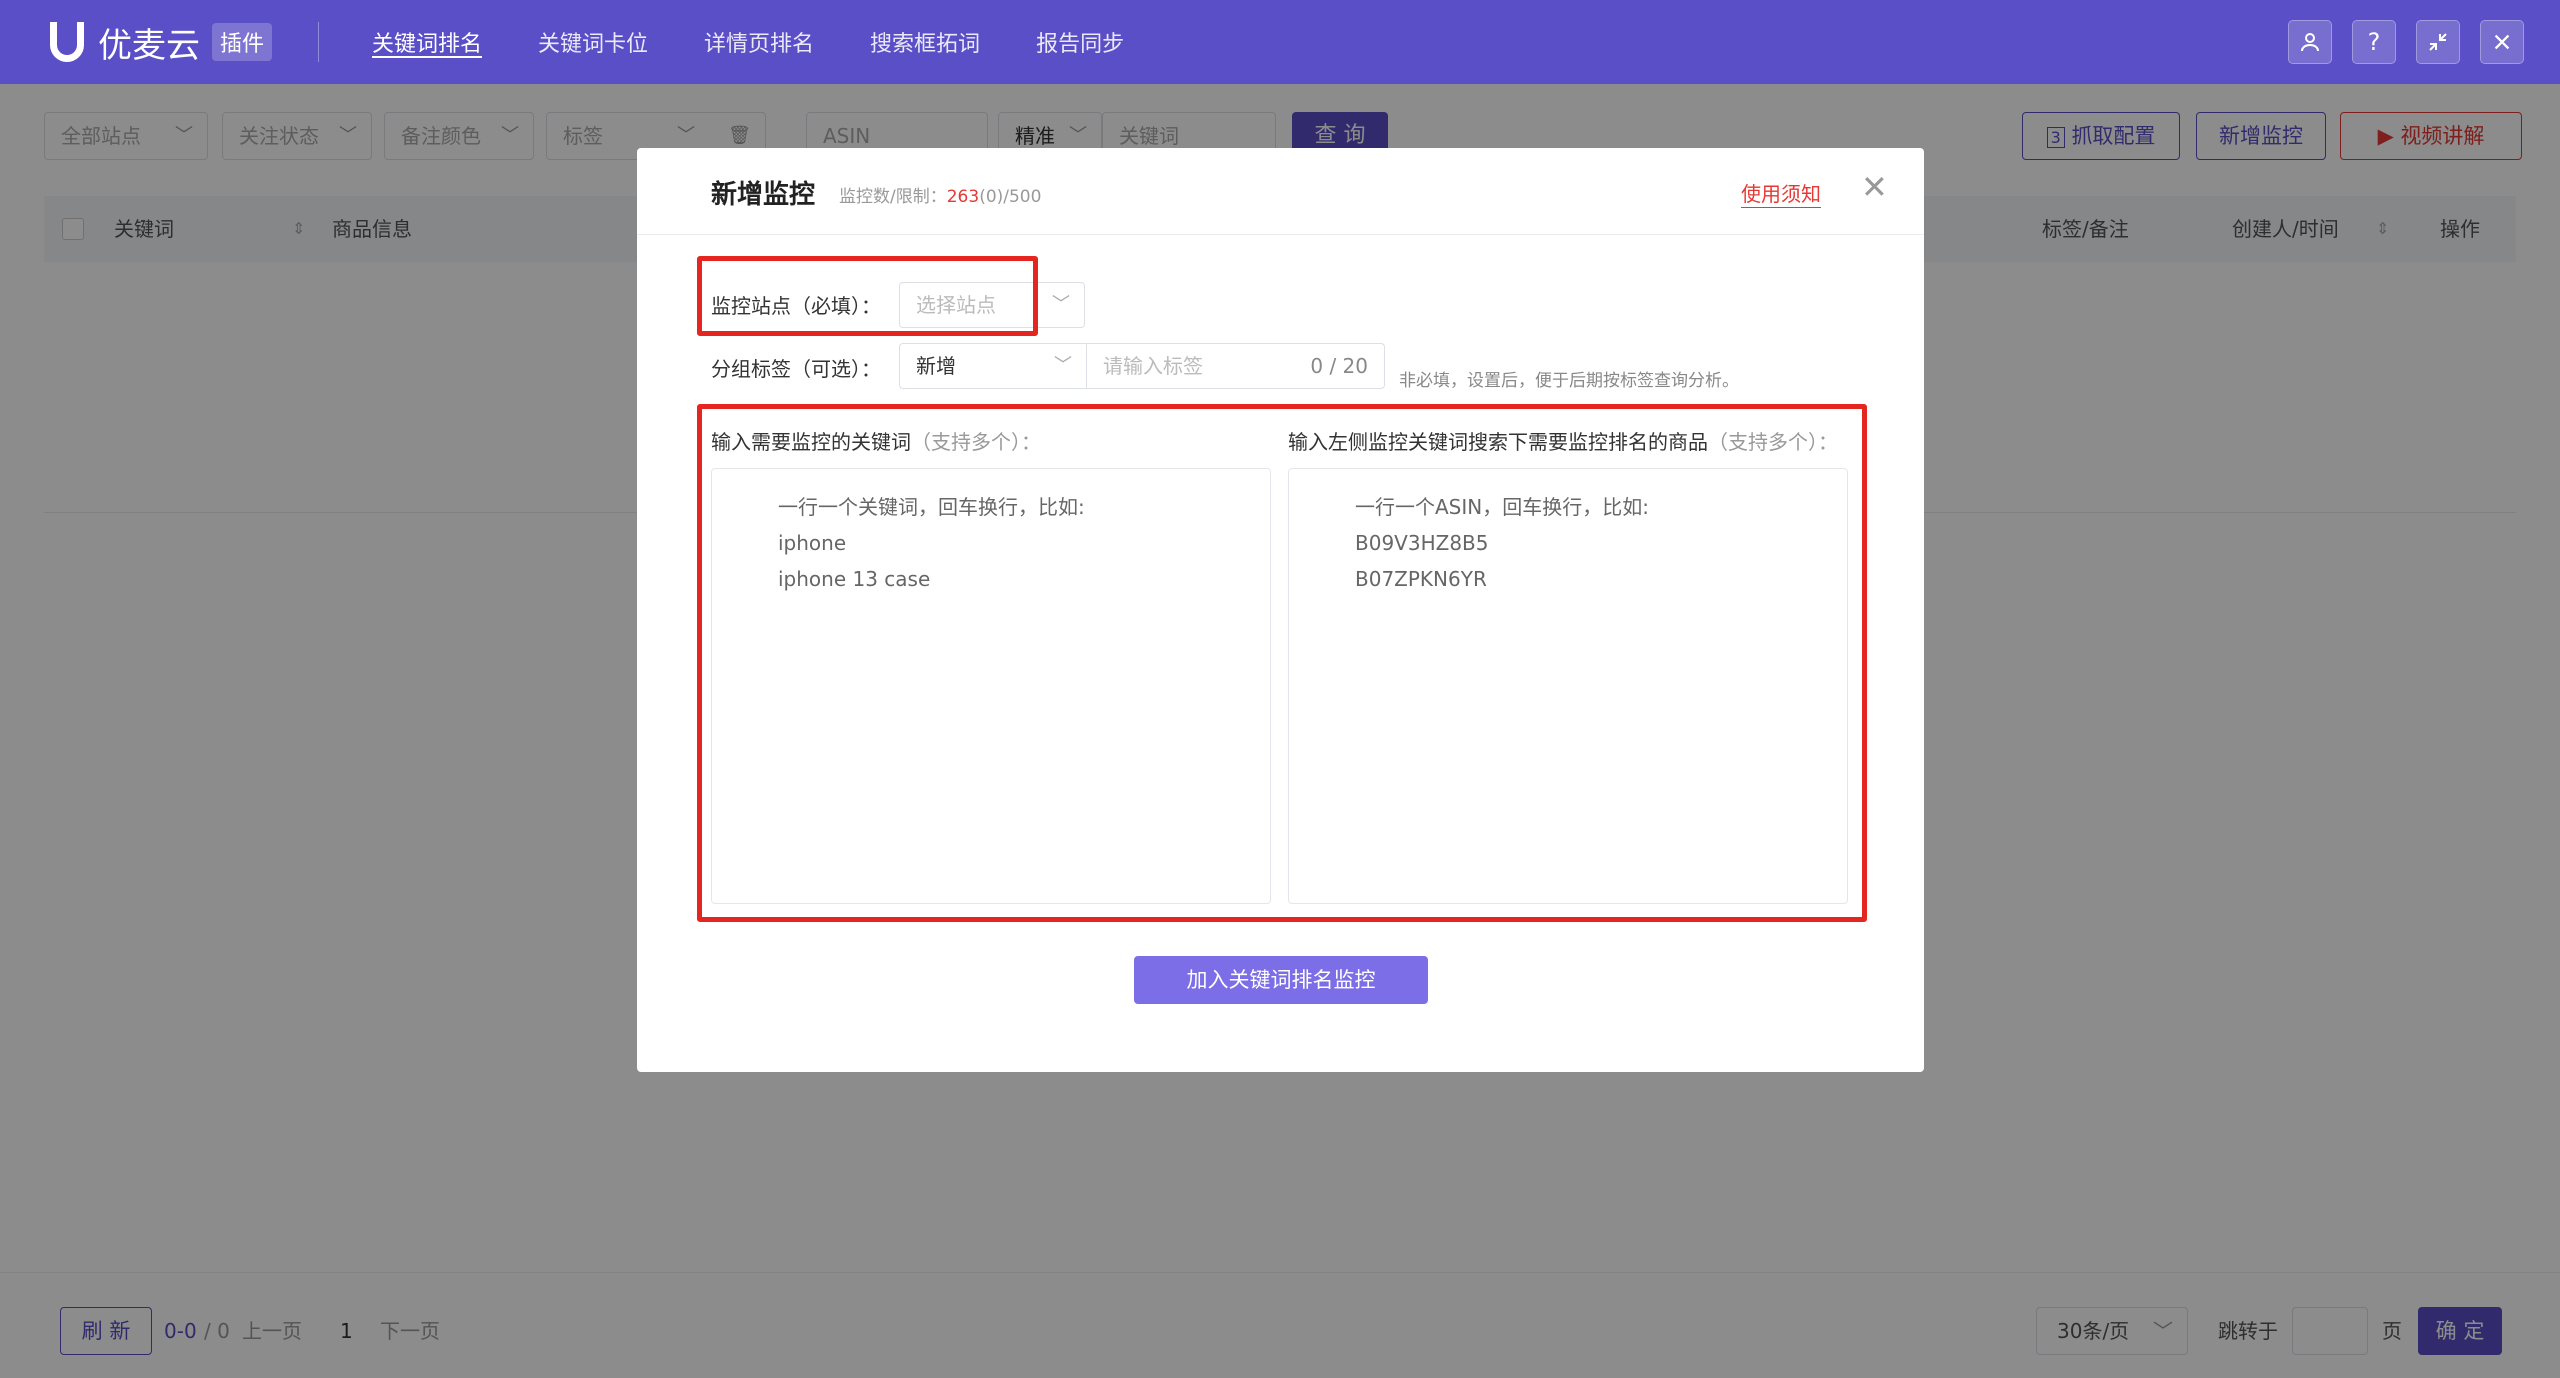 This screenshot has width=2560, height=1378. I want to click on limit-used: 263, so click(963, 197).